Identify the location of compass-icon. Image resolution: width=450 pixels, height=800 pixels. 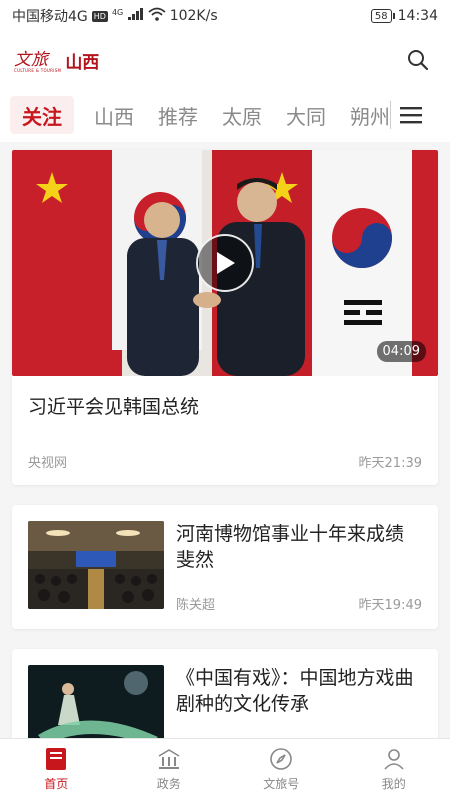
(281, 759).